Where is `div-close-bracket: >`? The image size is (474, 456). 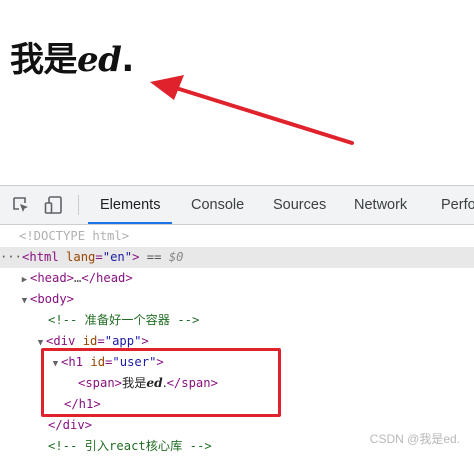 div-close-bracket: > is located at coordinates (145, 341).